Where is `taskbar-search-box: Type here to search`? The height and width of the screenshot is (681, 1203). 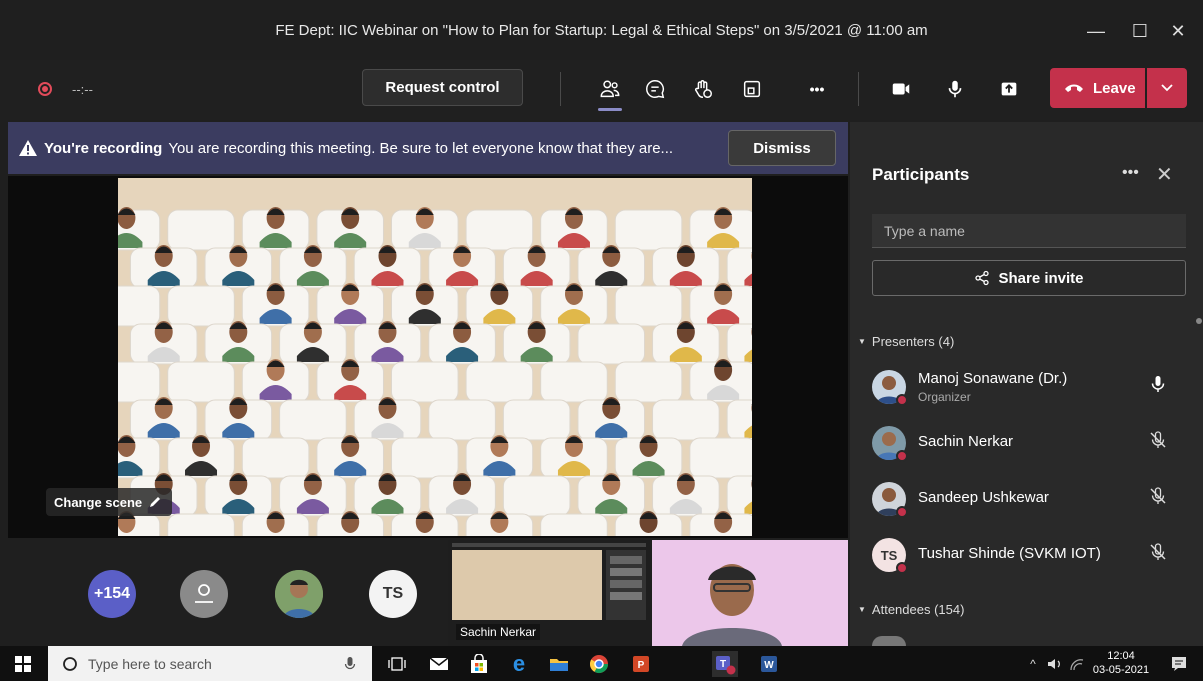
taskbar-search-box: Type here to search is located at coordinates (210, 663).